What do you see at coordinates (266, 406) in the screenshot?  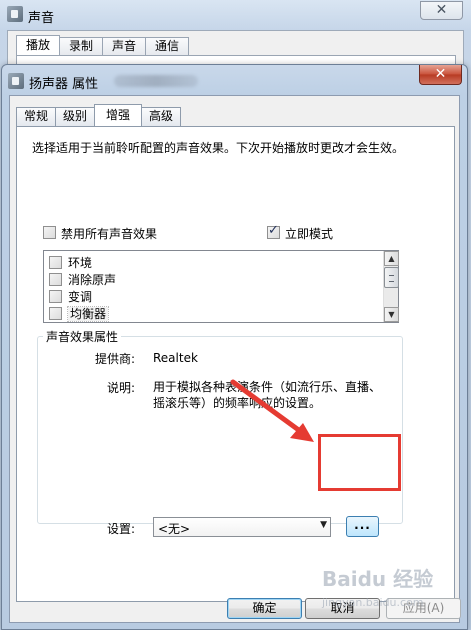 I see `arrow-shaft` at bounding box center [266, 406].